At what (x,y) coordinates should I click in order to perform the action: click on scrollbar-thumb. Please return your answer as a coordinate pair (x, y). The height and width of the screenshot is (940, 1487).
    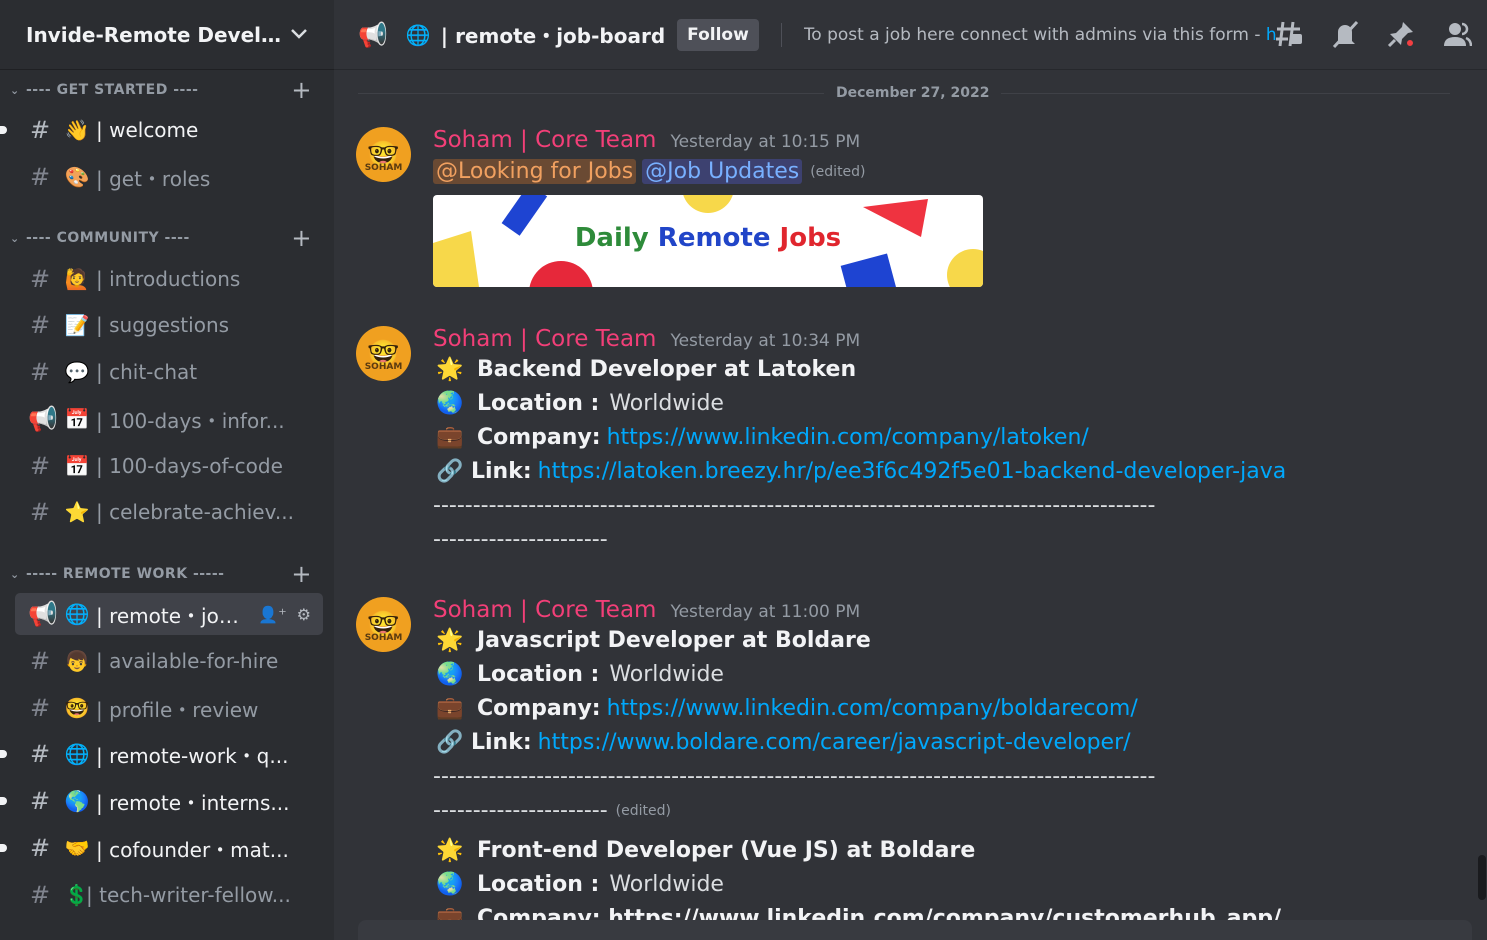
    Looking at the image, I should click on (1482, 877).